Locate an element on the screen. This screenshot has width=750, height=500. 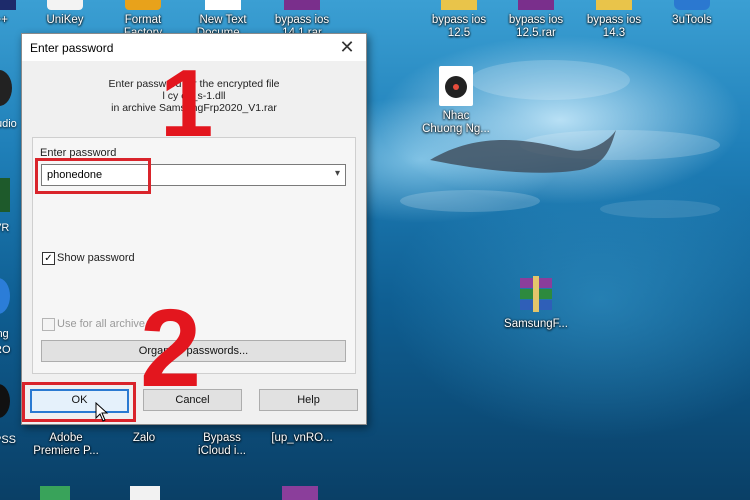
desktop-icon-label: Nhac is located at coordinates (456, 116).